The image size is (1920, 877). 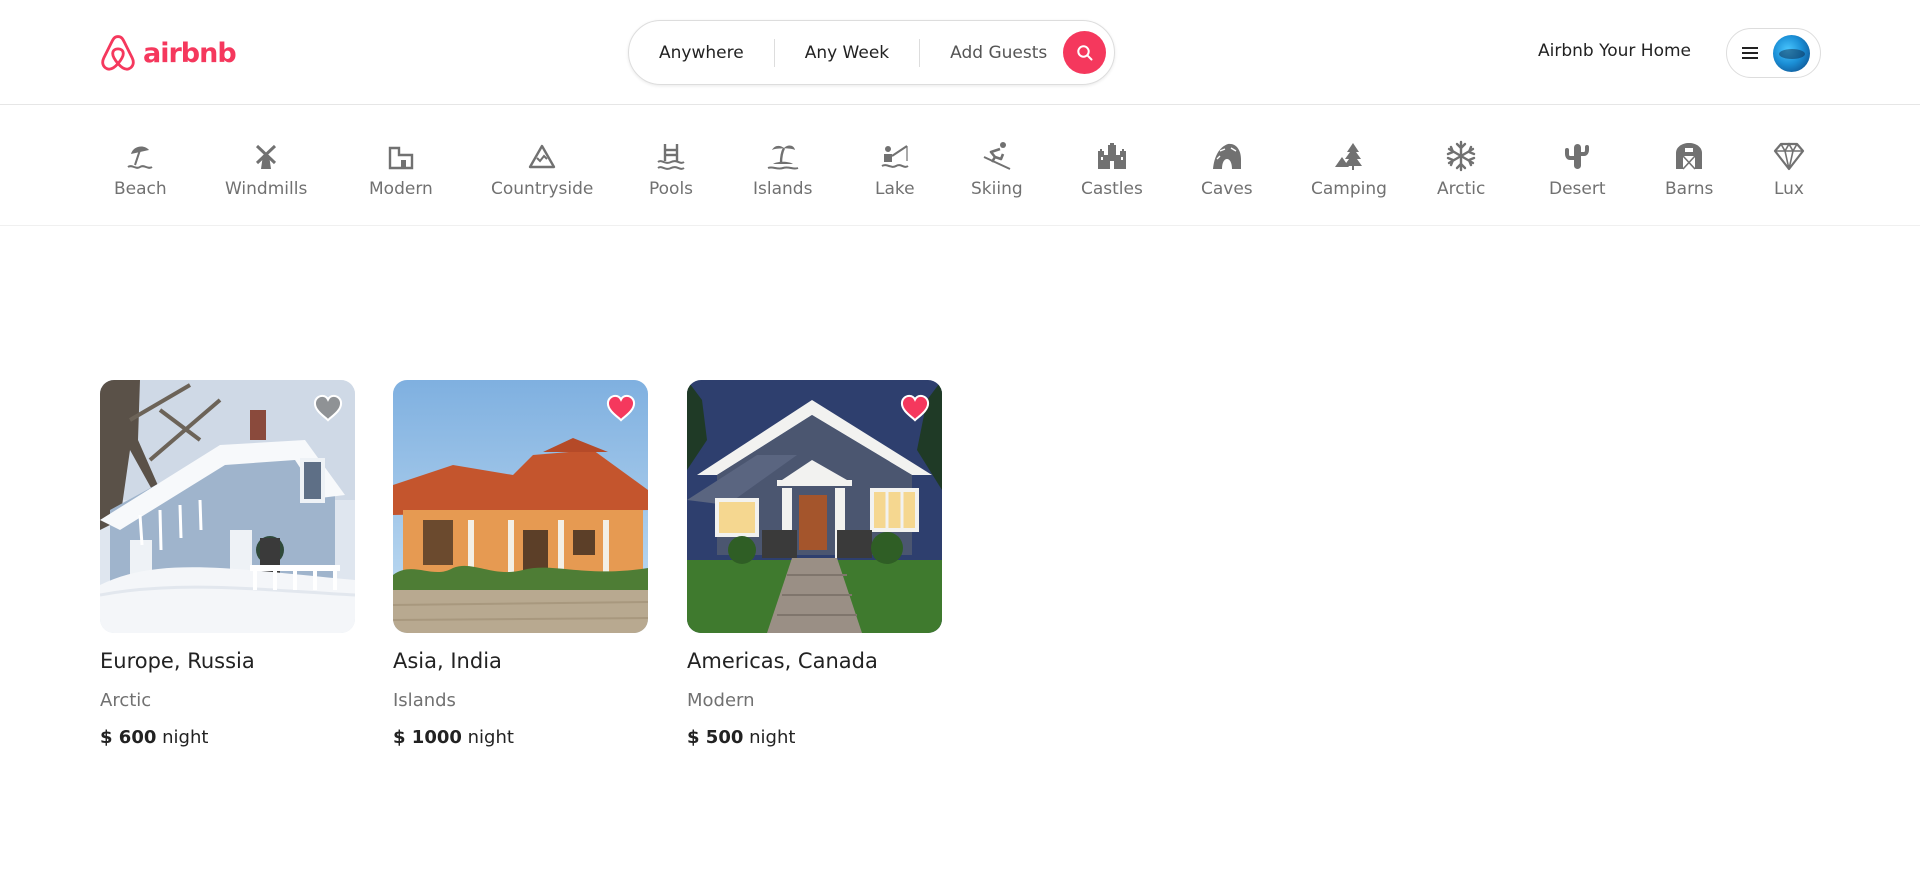 What do you see at coordinates (401, 158) in the screenshot?
I see `modern-building-icon` at bounding box center [401, 158].